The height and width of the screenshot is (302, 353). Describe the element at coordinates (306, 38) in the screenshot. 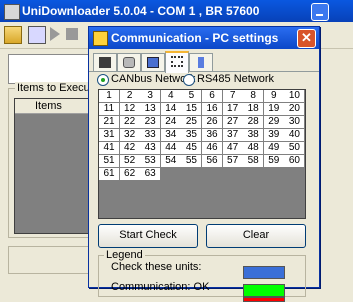

I see `close-button: ✕` at that location.